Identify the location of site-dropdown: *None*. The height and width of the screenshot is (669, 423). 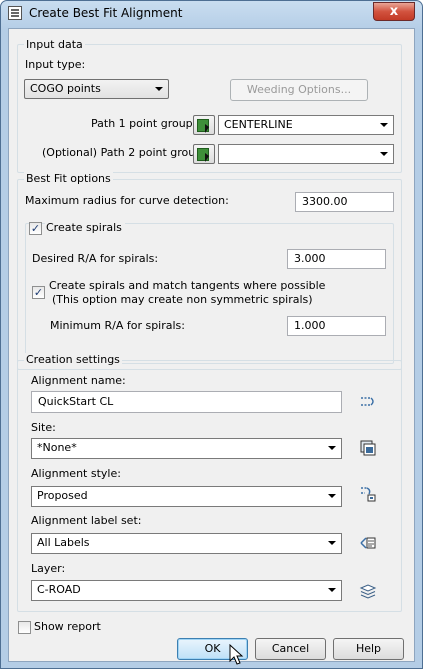
(186, 448).